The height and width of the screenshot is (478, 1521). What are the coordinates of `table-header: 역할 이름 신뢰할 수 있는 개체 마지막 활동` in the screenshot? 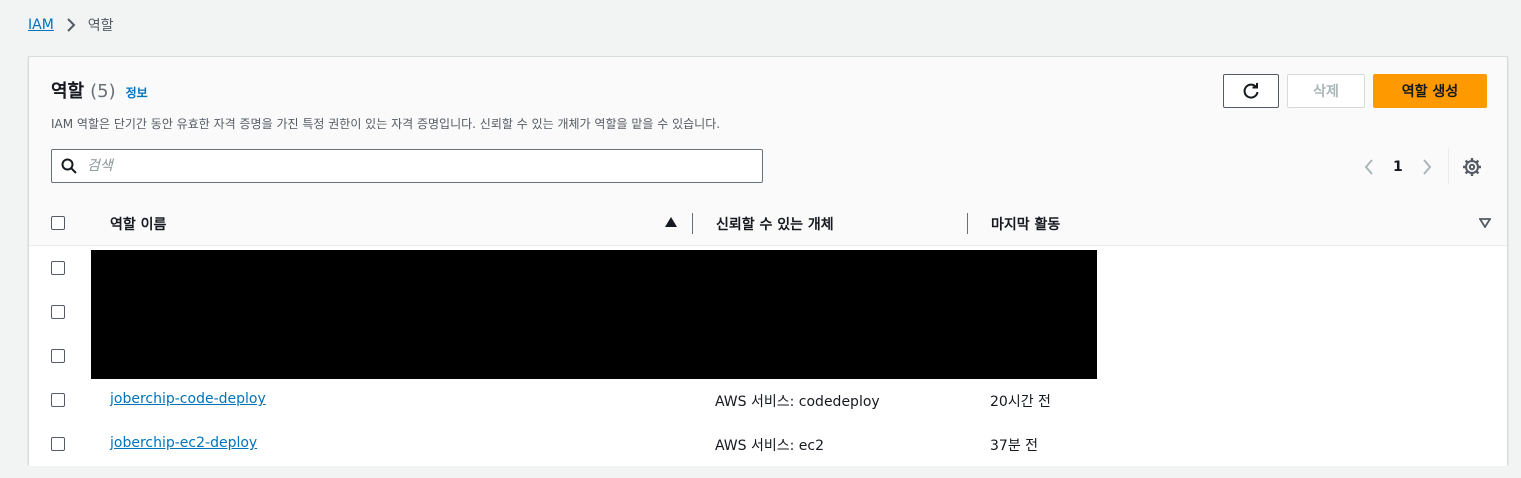 It's located at (768, 224).